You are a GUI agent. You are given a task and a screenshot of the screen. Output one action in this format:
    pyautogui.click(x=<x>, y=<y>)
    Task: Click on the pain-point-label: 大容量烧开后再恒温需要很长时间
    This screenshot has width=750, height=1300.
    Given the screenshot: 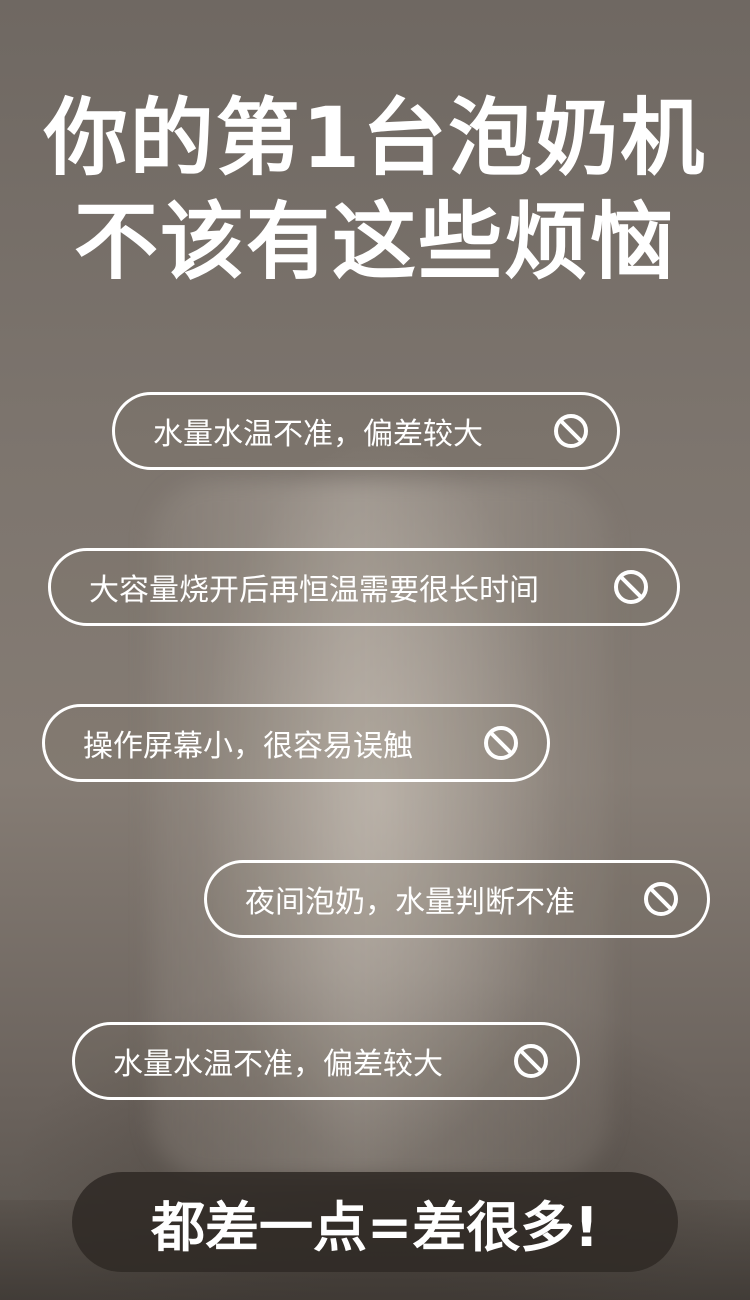 What is the action you would take?
    pyautogui.click(x=314, y=590)
    